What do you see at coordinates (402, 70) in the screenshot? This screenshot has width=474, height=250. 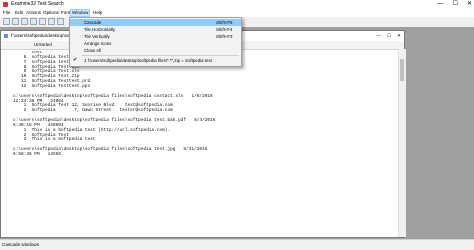 I see `scrollbar-thumb` at bounding box center [402, 70].